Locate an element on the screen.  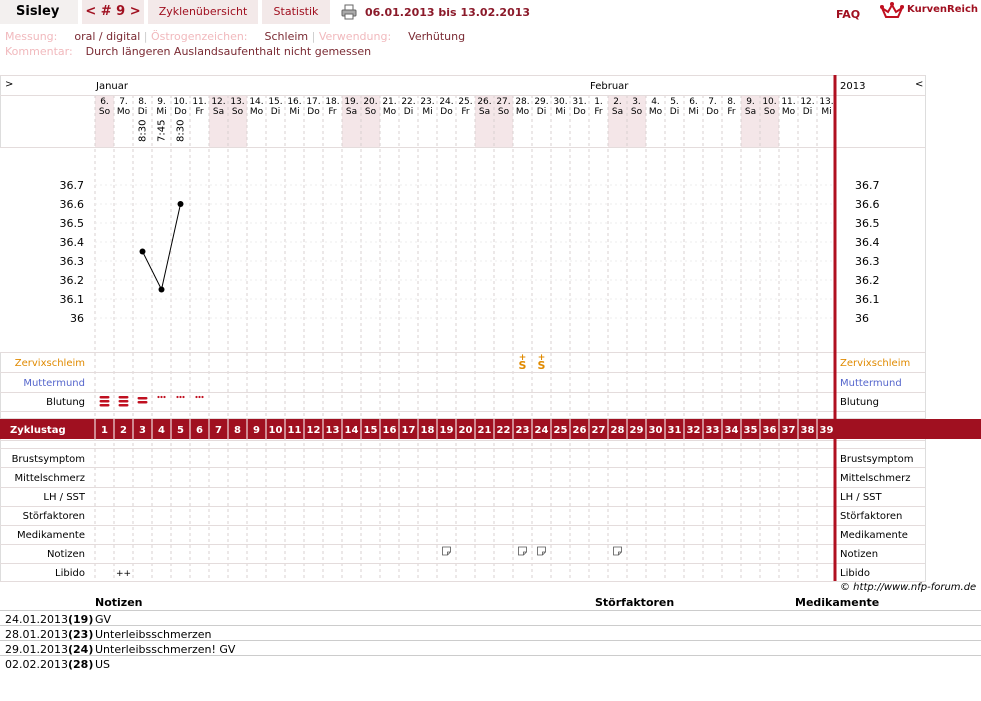
day-number: 11. is located at coordinates (788, 102).